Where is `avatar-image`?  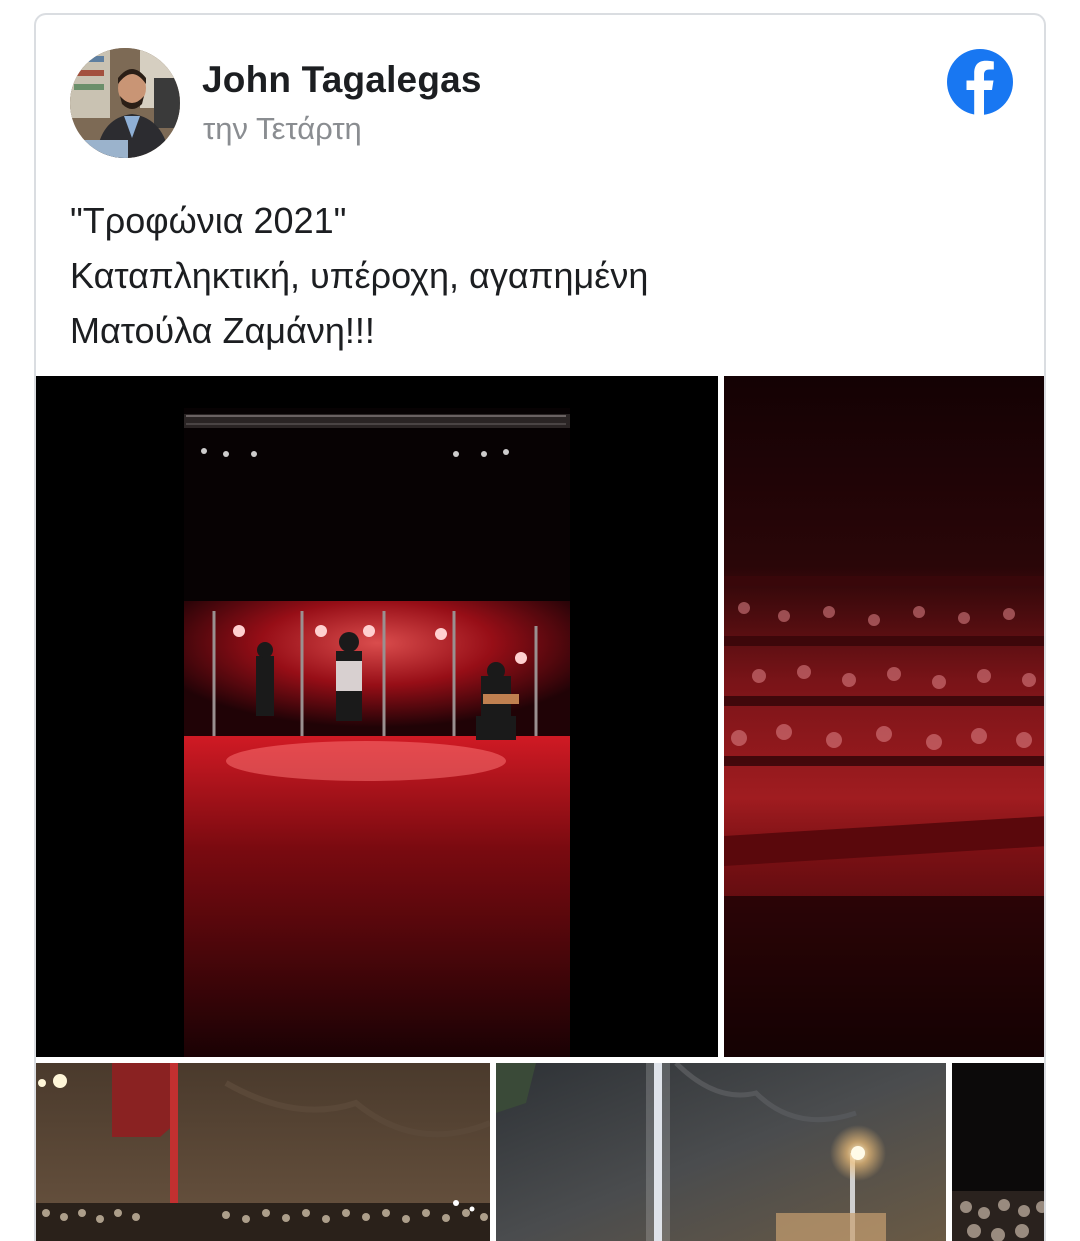
avatar-image is located at coordinates (125, 103).